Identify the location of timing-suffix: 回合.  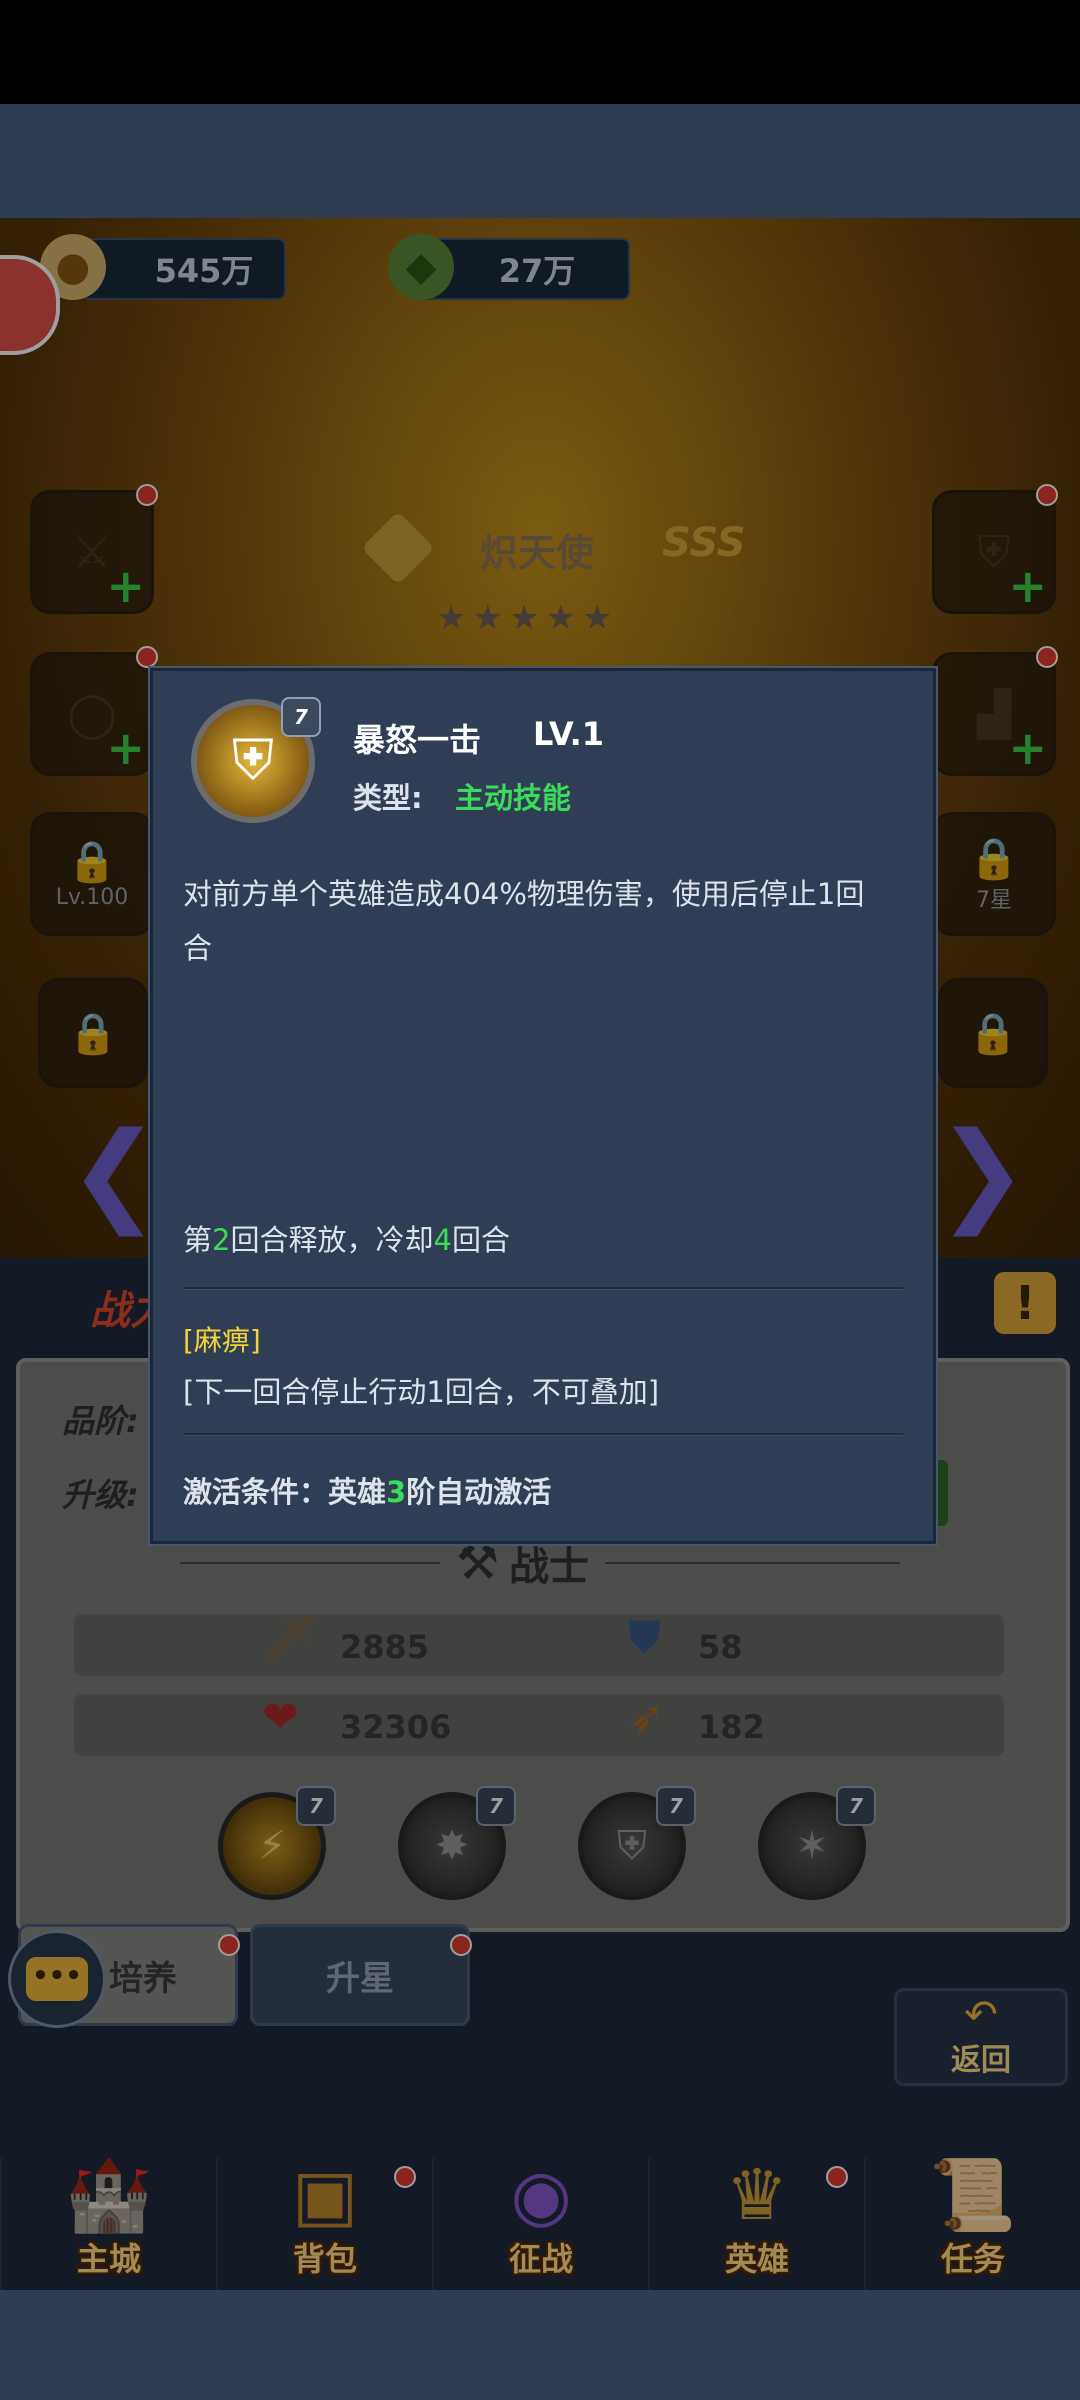
(480, 1240).